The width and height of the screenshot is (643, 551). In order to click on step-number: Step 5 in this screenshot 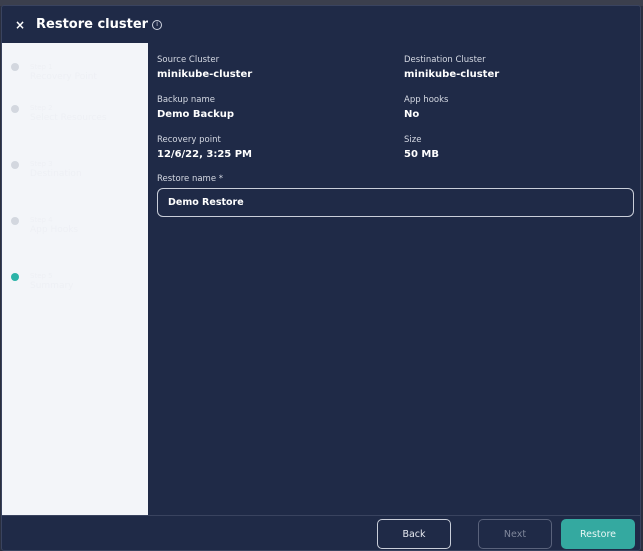, I will do `click(41, 276)`.